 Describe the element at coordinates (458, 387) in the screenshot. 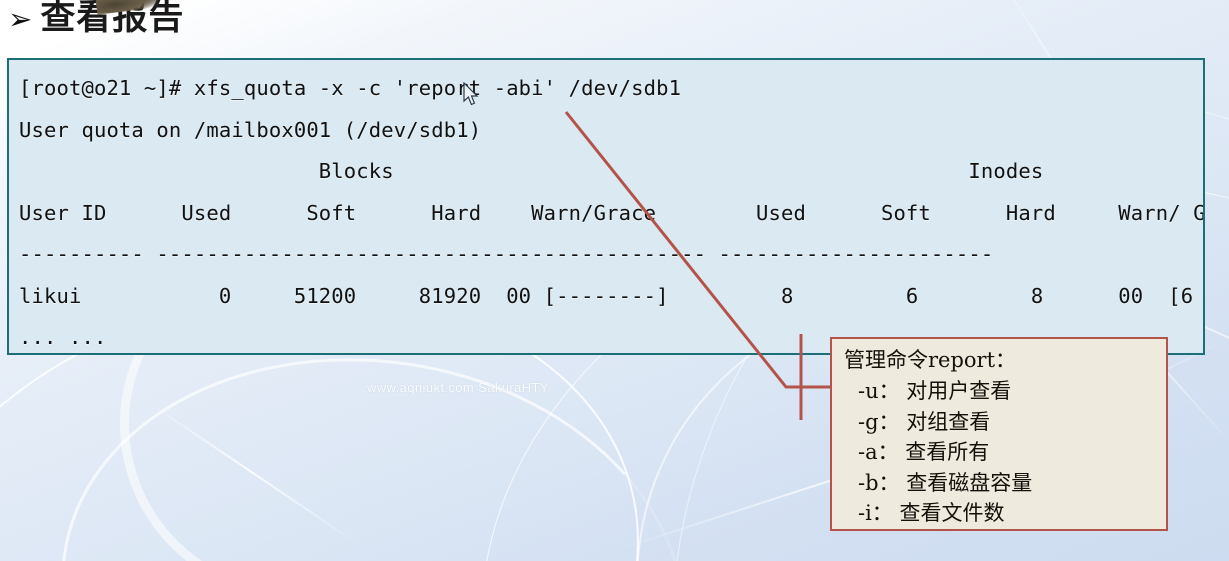

I see `watermark-text: www.aqniukt.com SakuraHTY` at that location.